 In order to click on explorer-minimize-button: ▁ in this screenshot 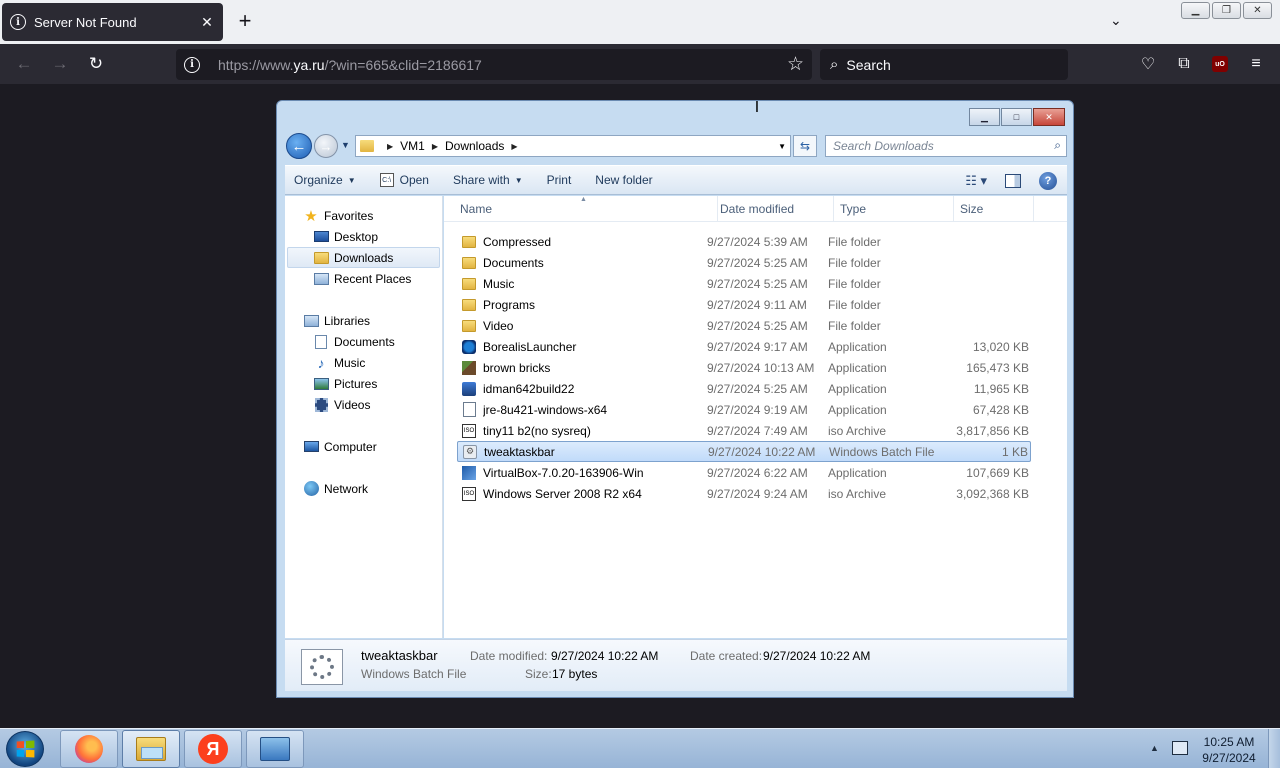, I will do `click(984, 117)`.